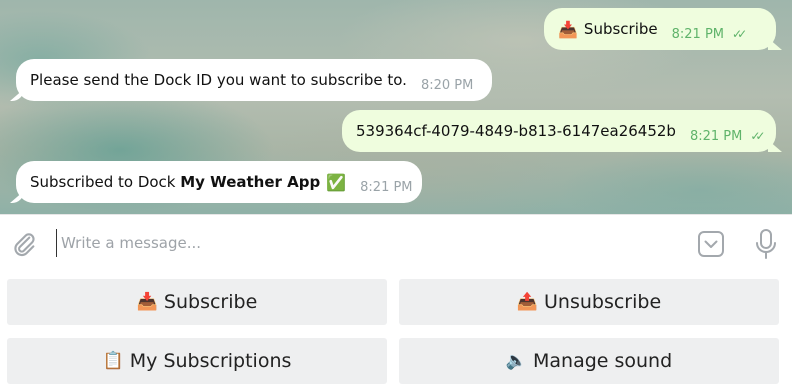 The image size is (792, 391). What do you see at coordinates (620, 29) in the screenshot?
I see `message-text: Subscribe` at bounding box center [620, 29].